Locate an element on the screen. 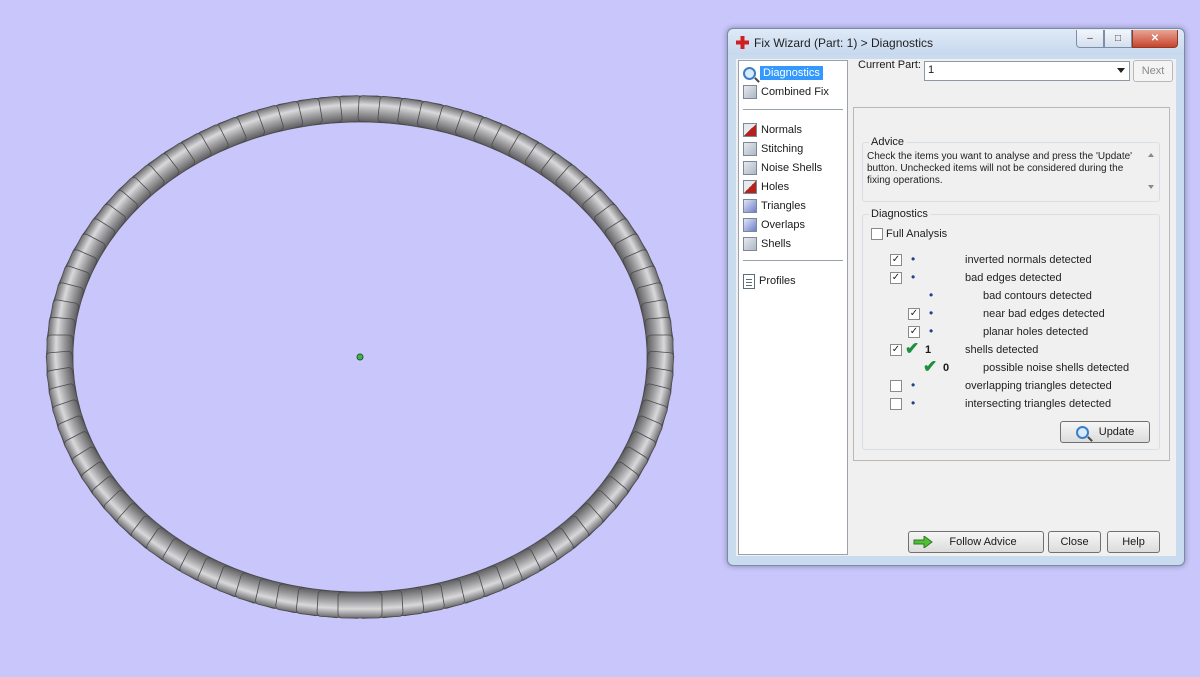 The image size is (1200, 677). scroll-up-arrow-icon is located at coordinates (1151, 155).